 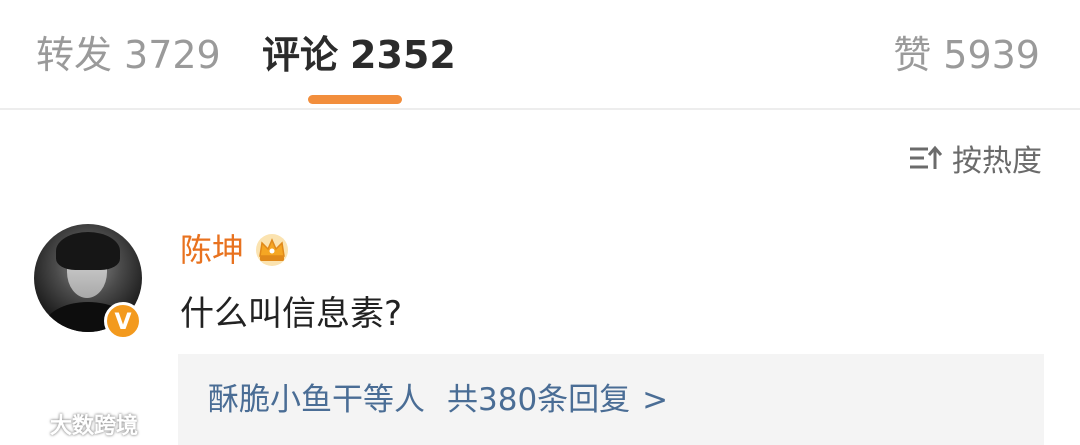 What do you see at coordinates (123, 321) in the screenshot?
I see `verified-v-icon: V` at bounding box center [123, 321].